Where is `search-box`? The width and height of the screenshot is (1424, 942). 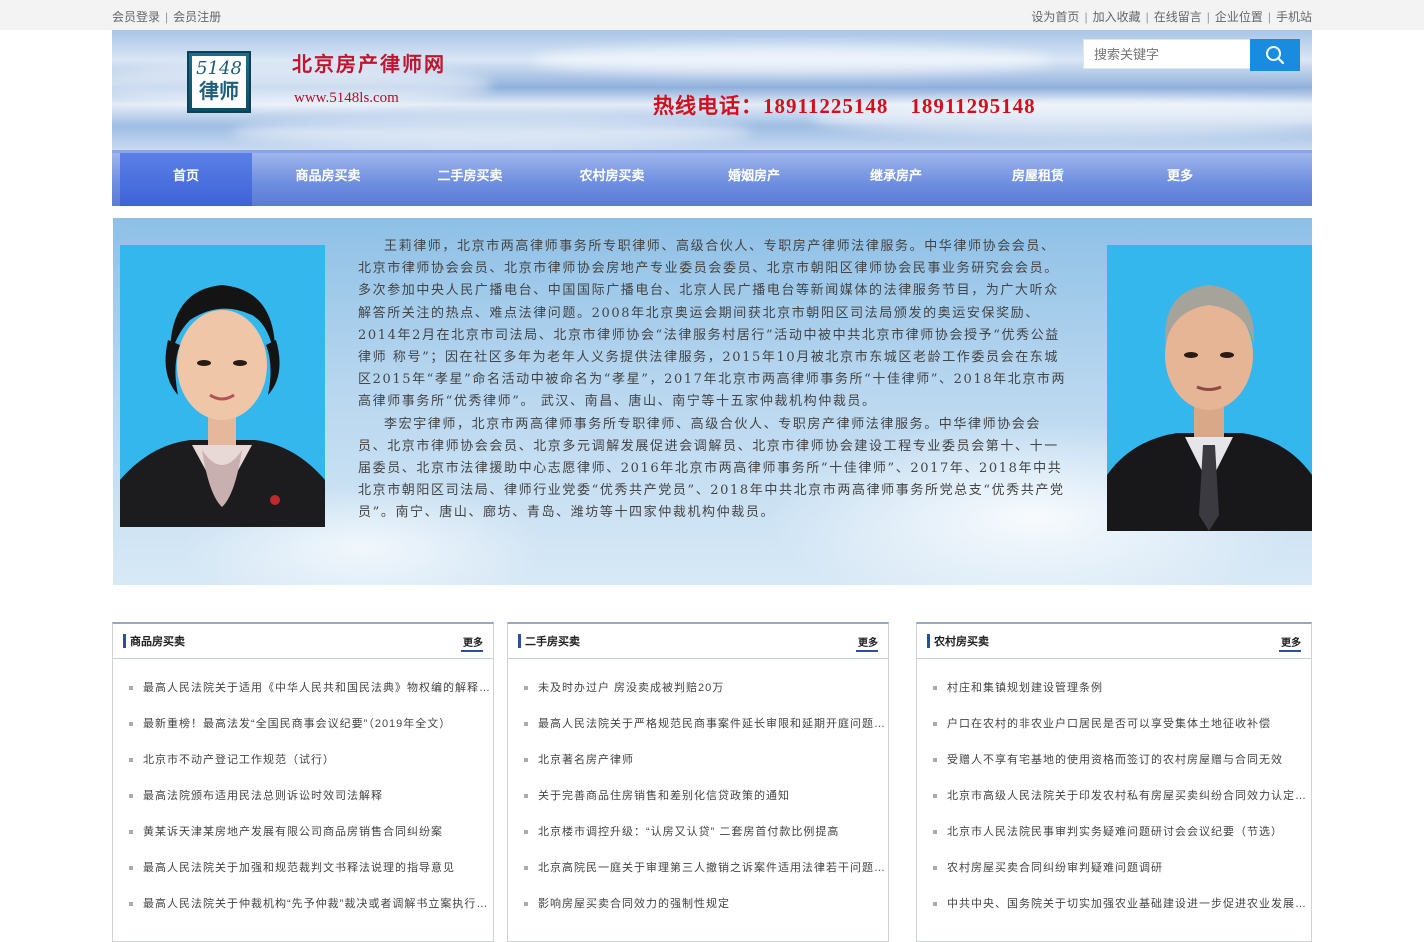
search-box is located at coordinates (1192, 55).